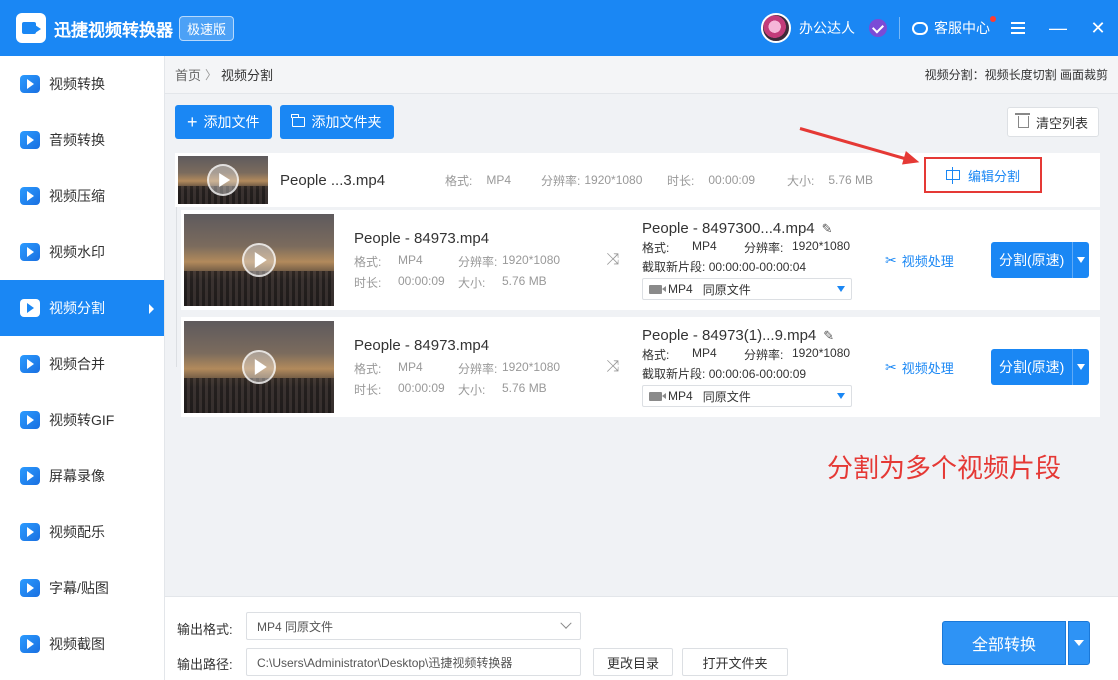 The image size is (1118, 680). I want to click on add-file-button: + 添加文件, so click(223, 122).